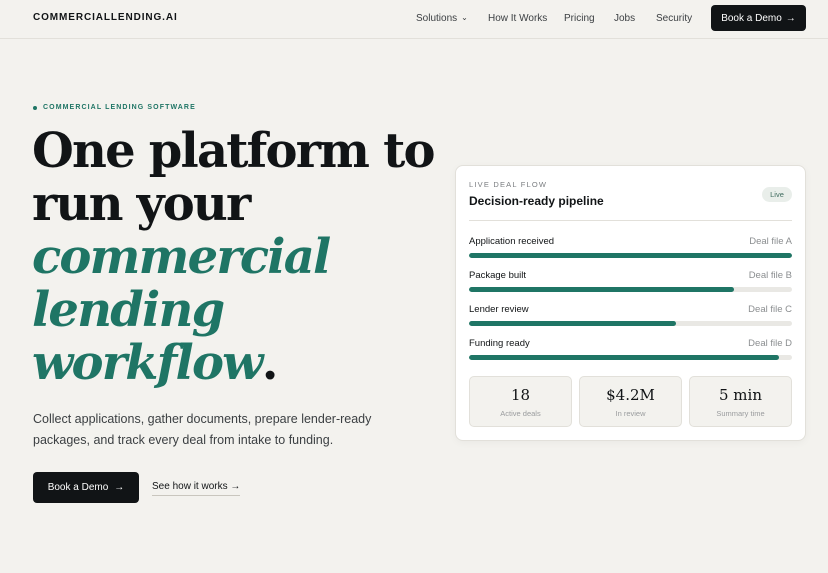 The height and width of the screenshot is (573, 828). I want to click on headline-accent-line-2: lending, so click(128, 310).